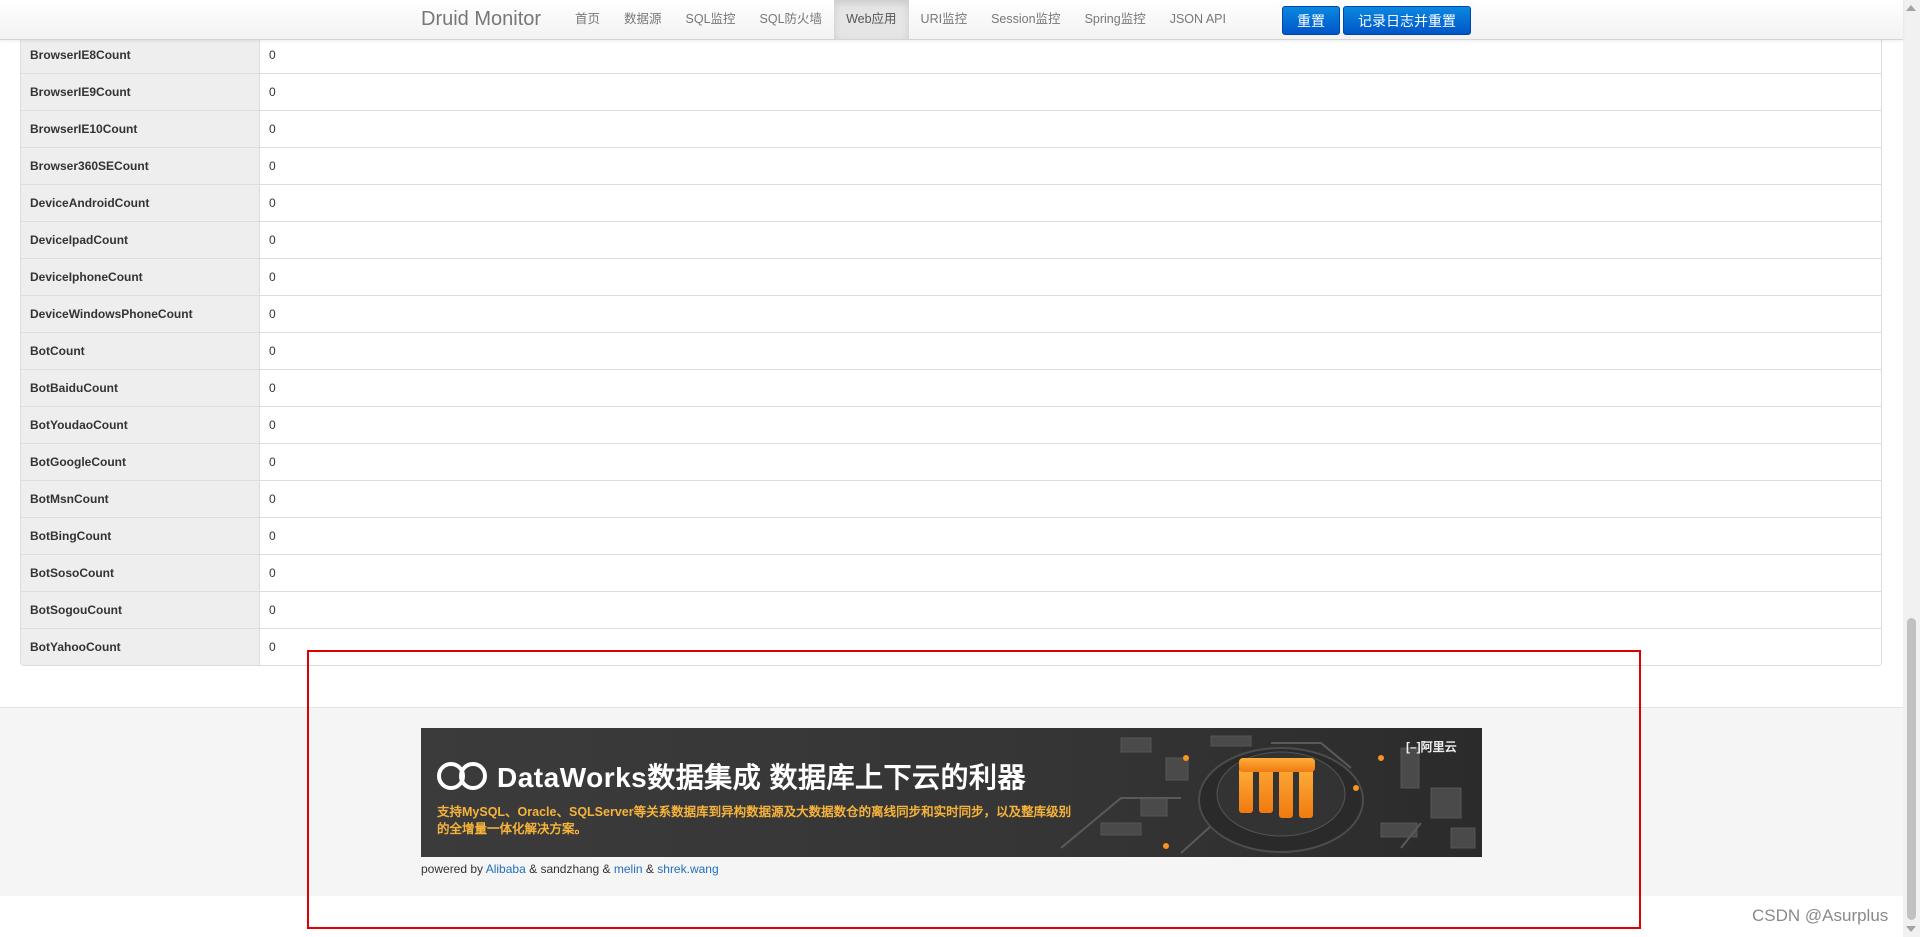 This screenshot has height=937, width=1920. I want to click on sandzhang-name: sandzhang, so click(570, 869).